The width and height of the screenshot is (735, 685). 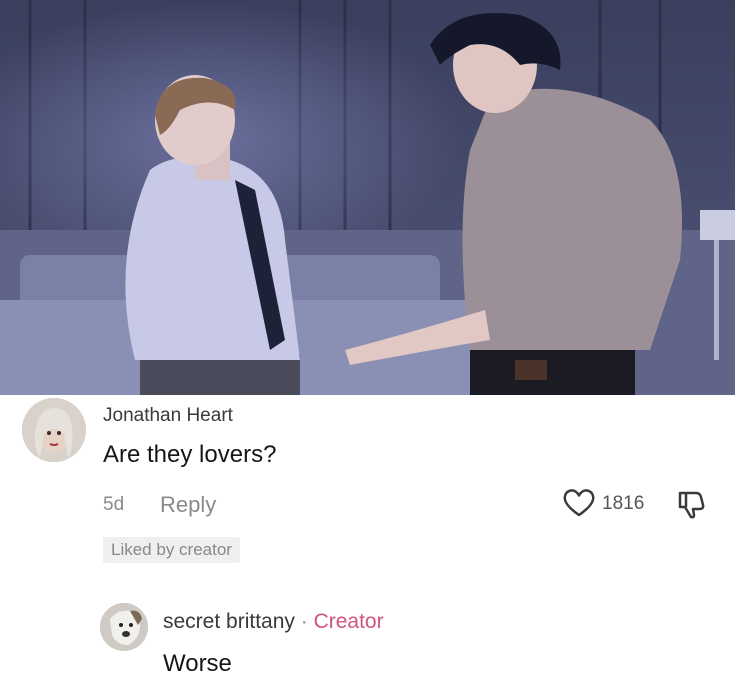 What do you see at coordinates (168, 416) in the screenshot?
I see `comment-author: Jonathan Heart` at bounding box center [168, 416].